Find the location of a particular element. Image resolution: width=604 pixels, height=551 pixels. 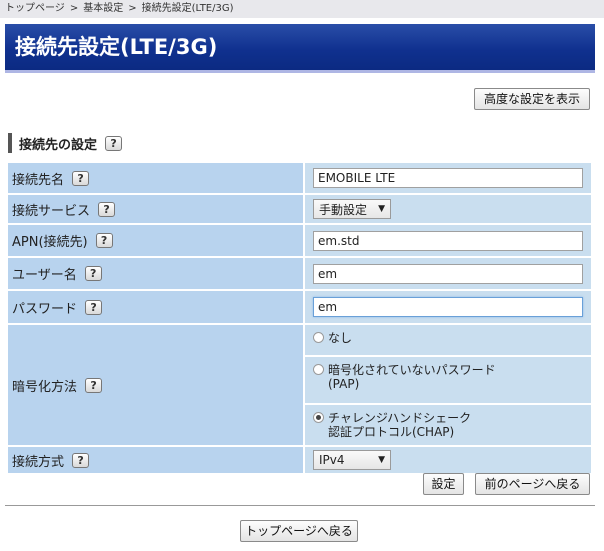

username-value-cell: em is located at coordinates (448, 274).